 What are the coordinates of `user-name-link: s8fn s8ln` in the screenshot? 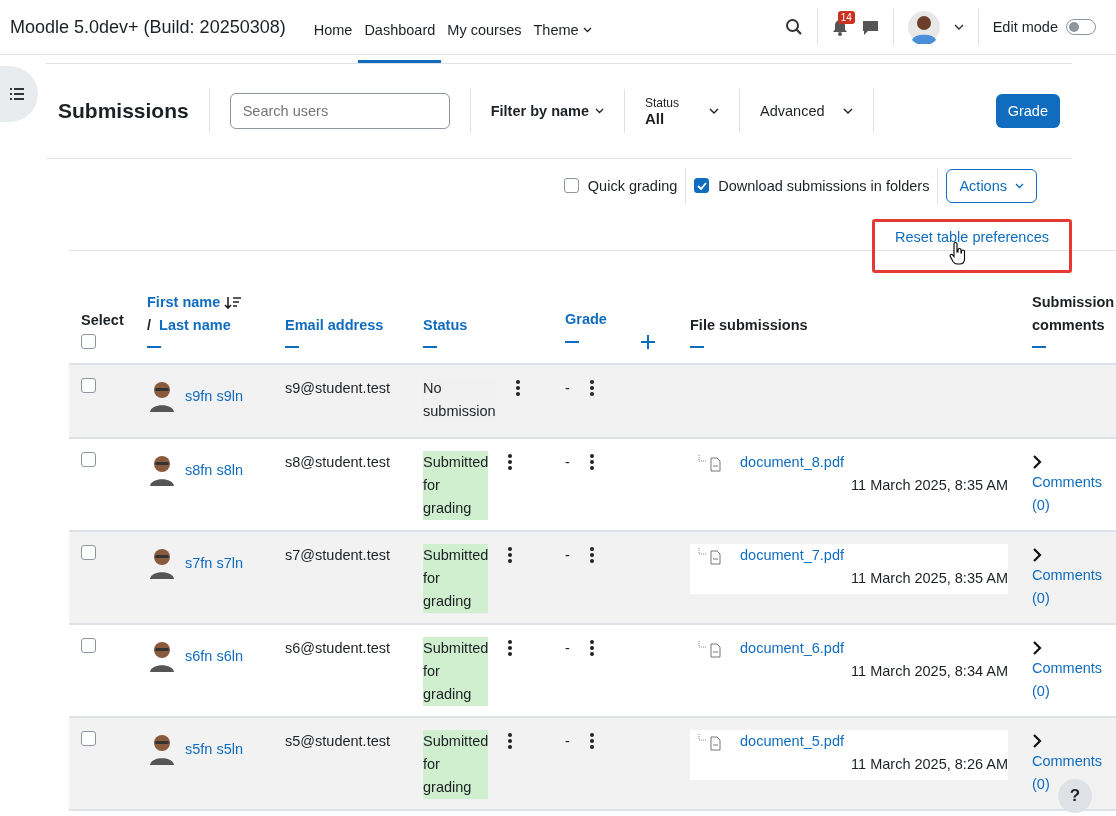 It's located at (214, 470).